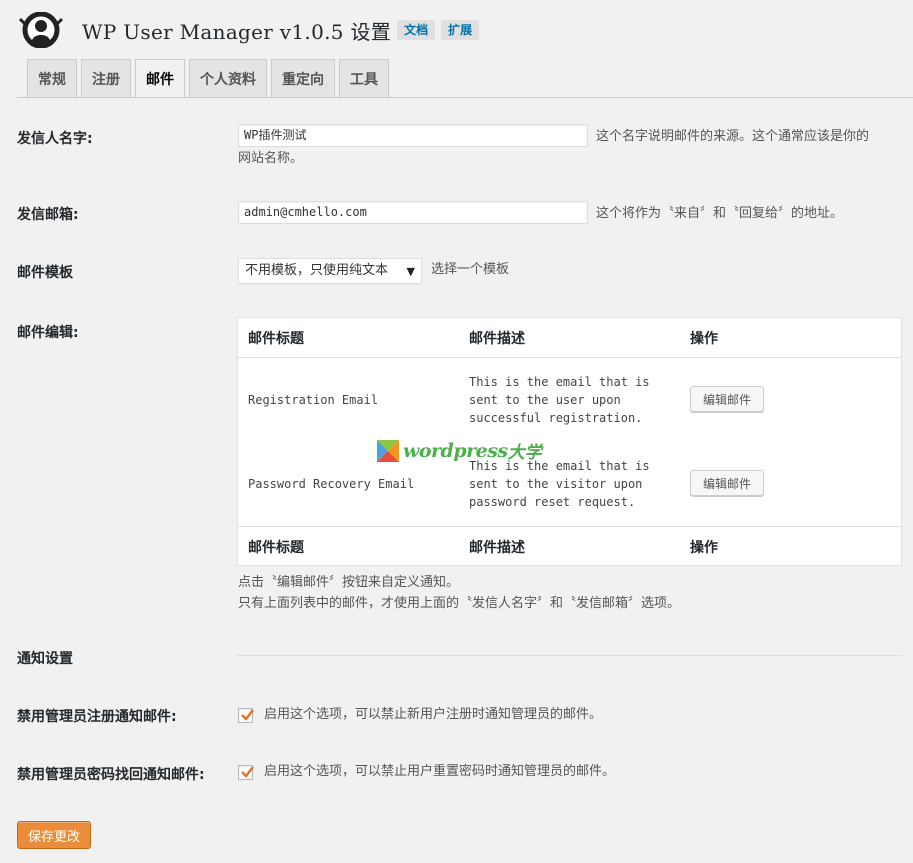  I want to click on email-row-description: sent to the user upon, so click(545, 400).